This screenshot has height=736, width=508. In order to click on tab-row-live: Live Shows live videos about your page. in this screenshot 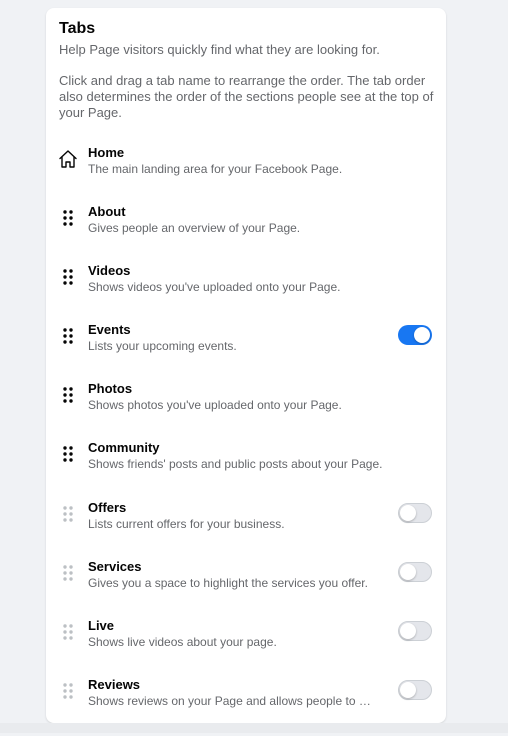, I will do `click(246, 647)`.